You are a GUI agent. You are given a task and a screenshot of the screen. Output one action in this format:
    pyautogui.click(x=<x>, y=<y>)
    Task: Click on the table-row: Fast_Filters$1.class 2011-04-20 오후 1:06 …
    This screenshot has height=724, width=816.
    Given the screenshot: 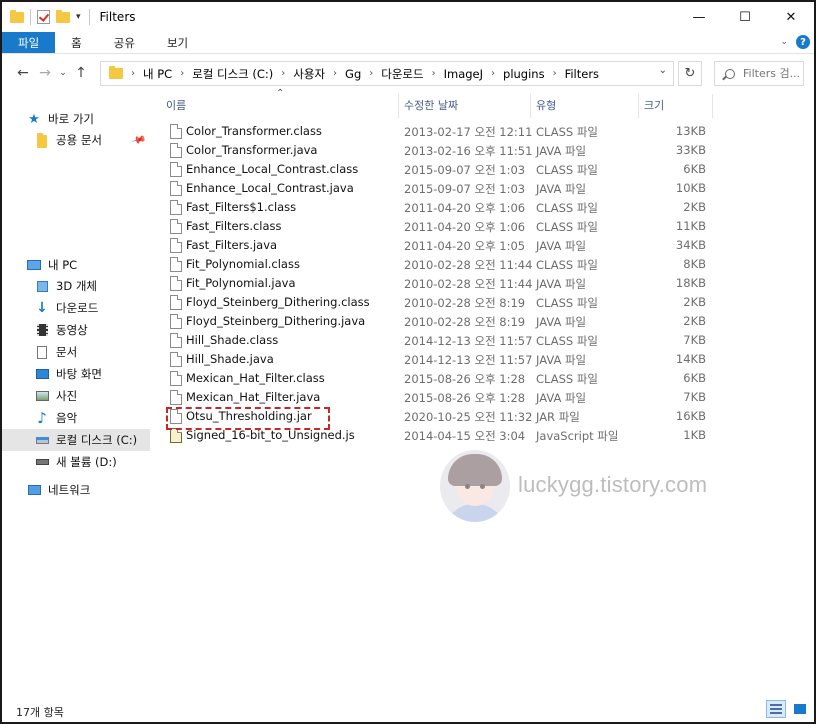 What is the action you would take?
    pyautogui.click(x=440, y=207)
    